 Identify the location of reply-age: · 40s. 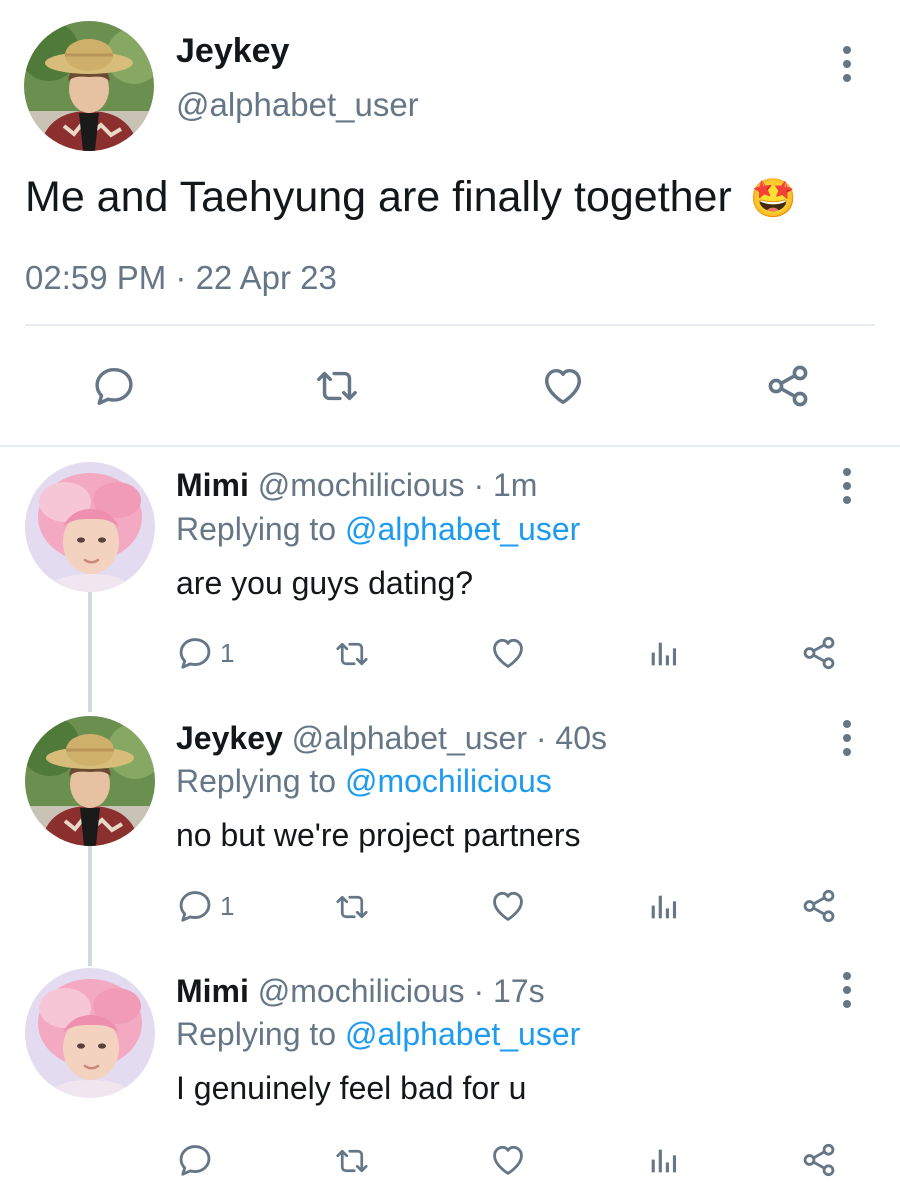
(571, 738).